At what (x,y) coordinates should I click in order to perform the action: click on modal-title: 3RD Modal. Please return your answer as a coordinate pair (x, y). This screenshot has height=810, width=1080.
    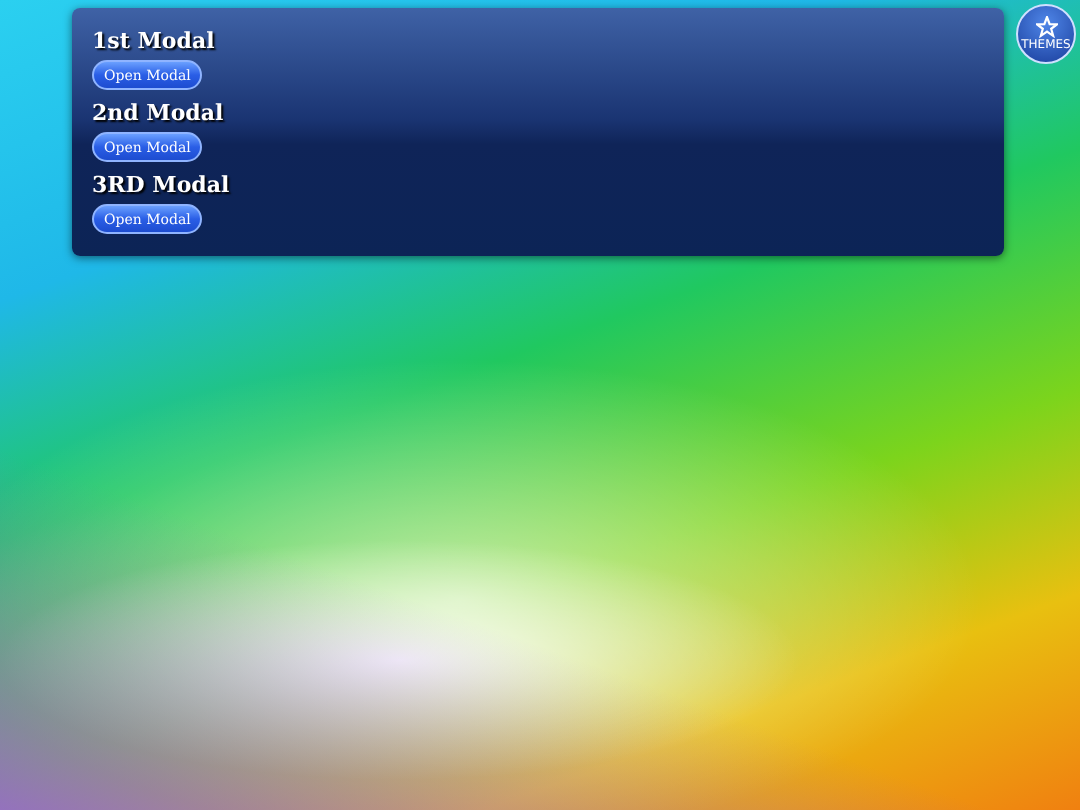
    Looking at the image, I should click on (161, 186).